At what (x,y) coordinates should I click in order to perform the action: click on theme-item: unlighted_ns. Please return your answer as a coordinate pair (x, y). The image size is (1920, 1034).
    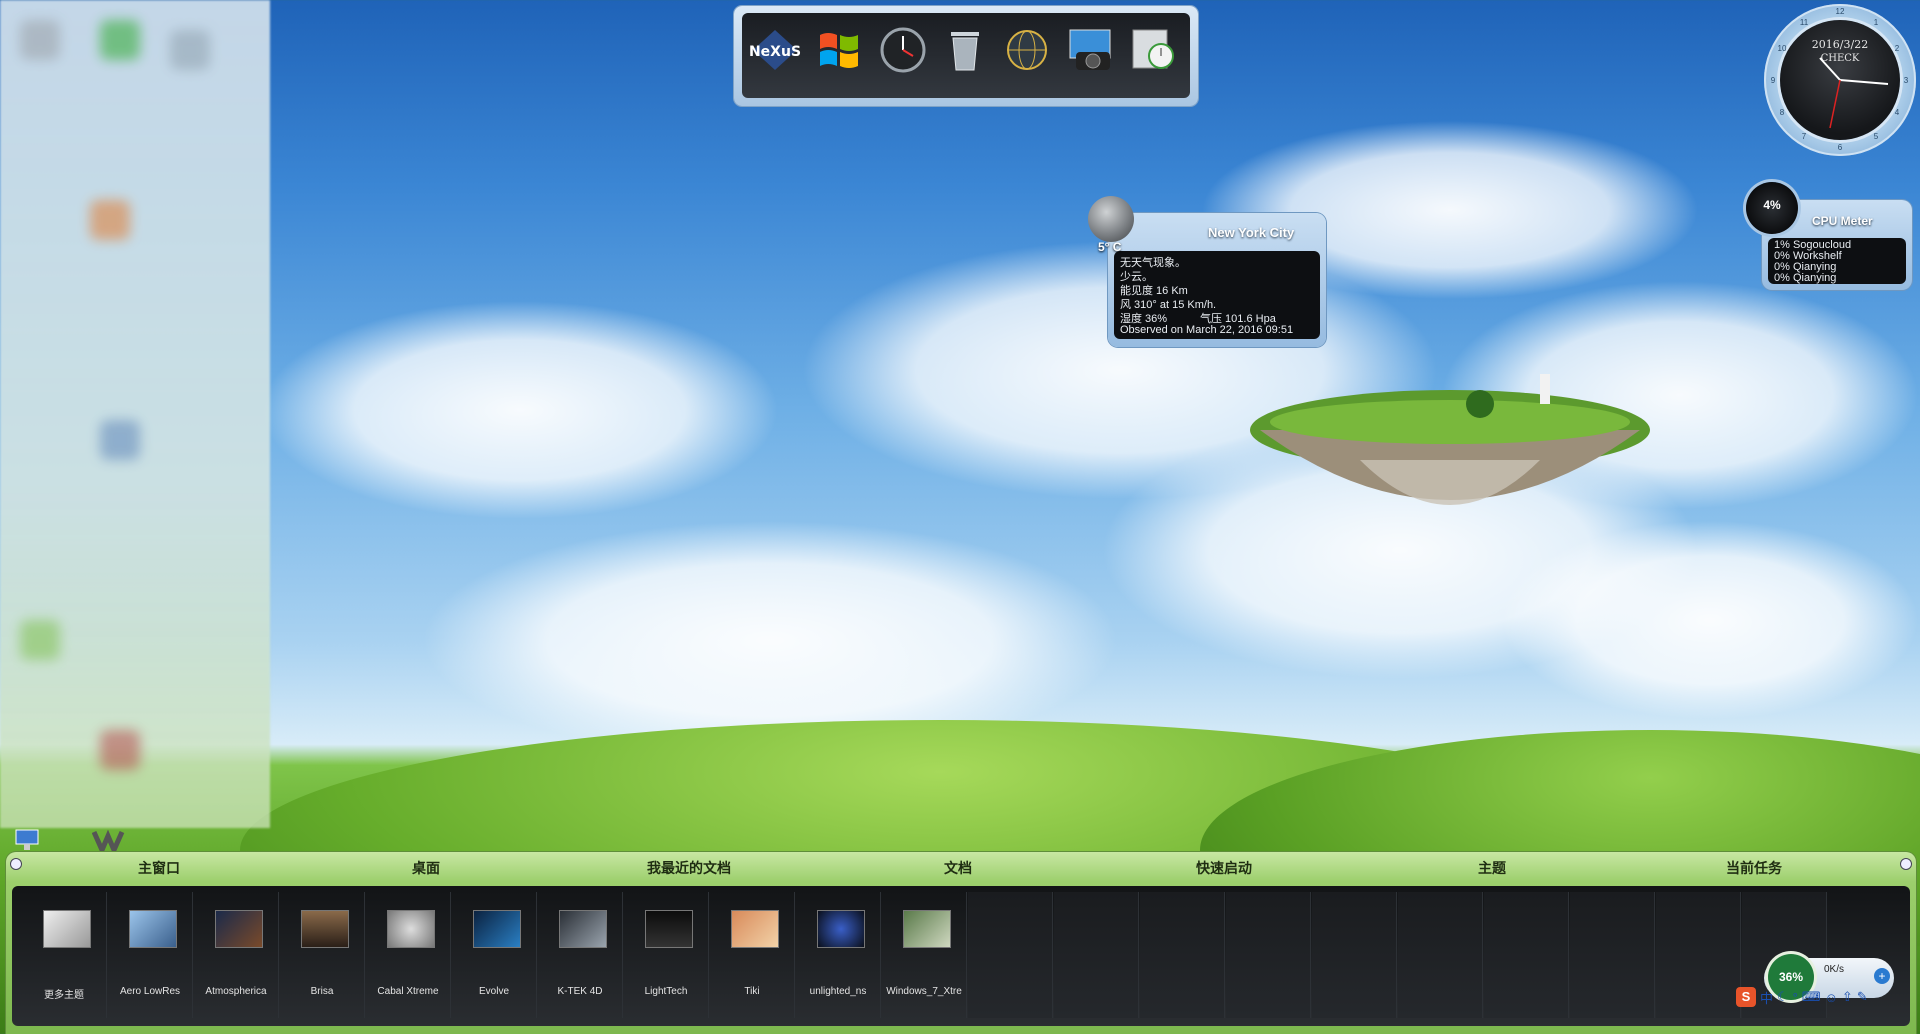
    Looking at the image, I should click on (838, 955).